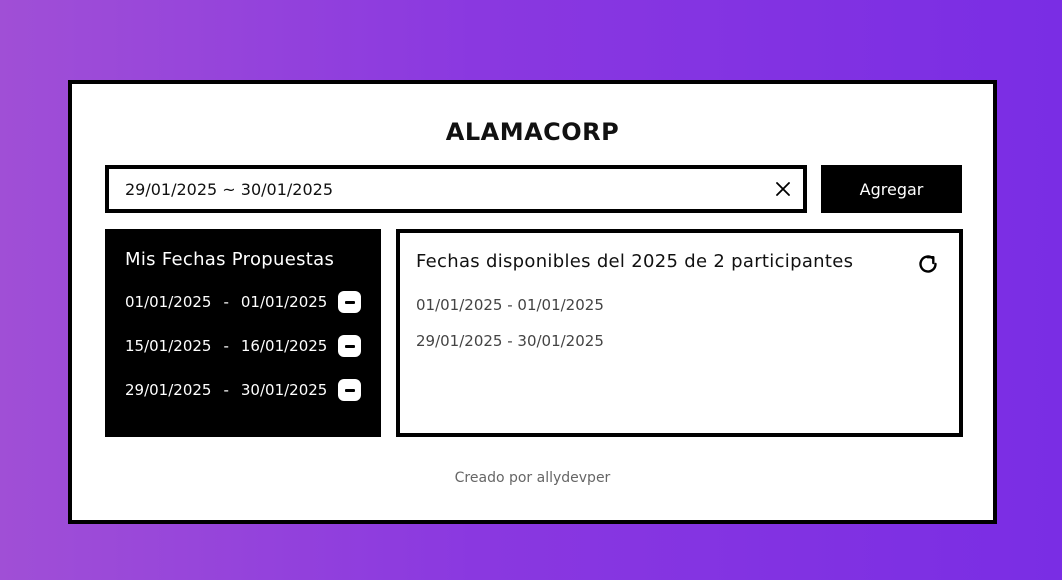  Describe the element at coordinates (532, 132) in the screenshot. I see `page-title: ALAMACORP` at that location.